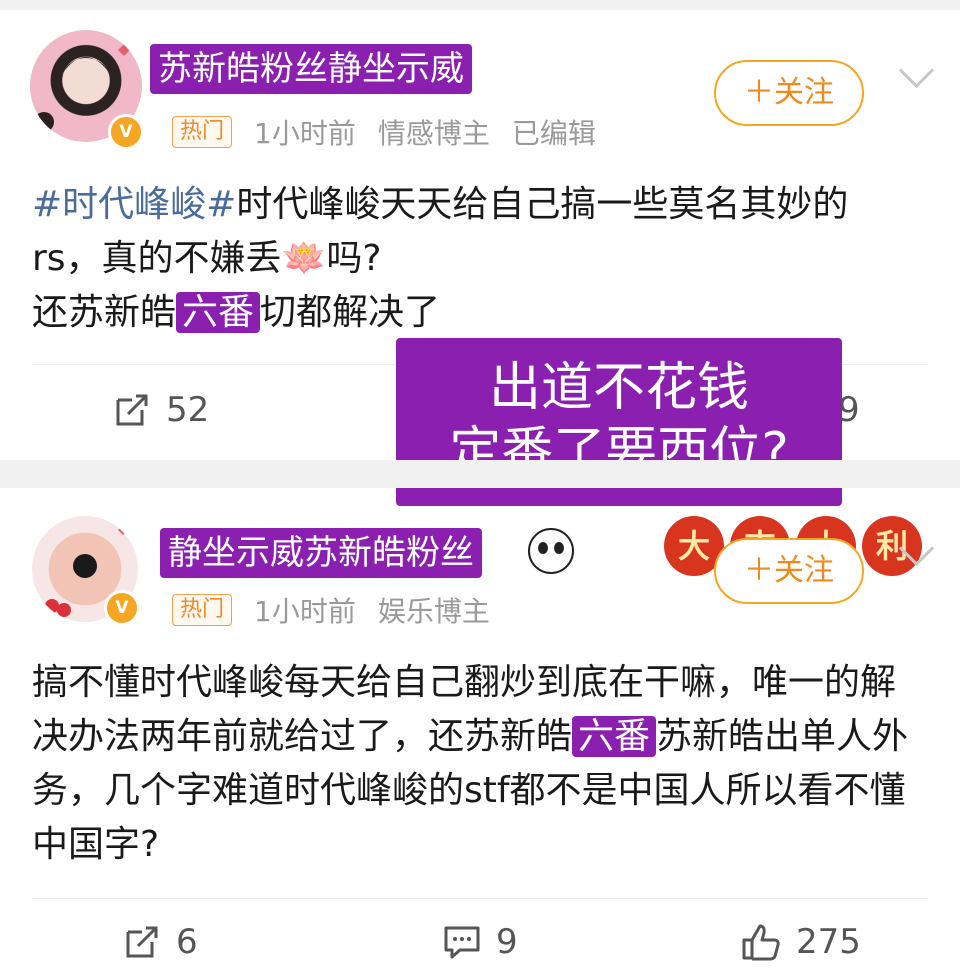 The height and width of the screenshot is (976, 960). What do you see at coordinates (507, 942) in the screenshot?
I see `comment-count: 9` at bounding box center [507, 942].